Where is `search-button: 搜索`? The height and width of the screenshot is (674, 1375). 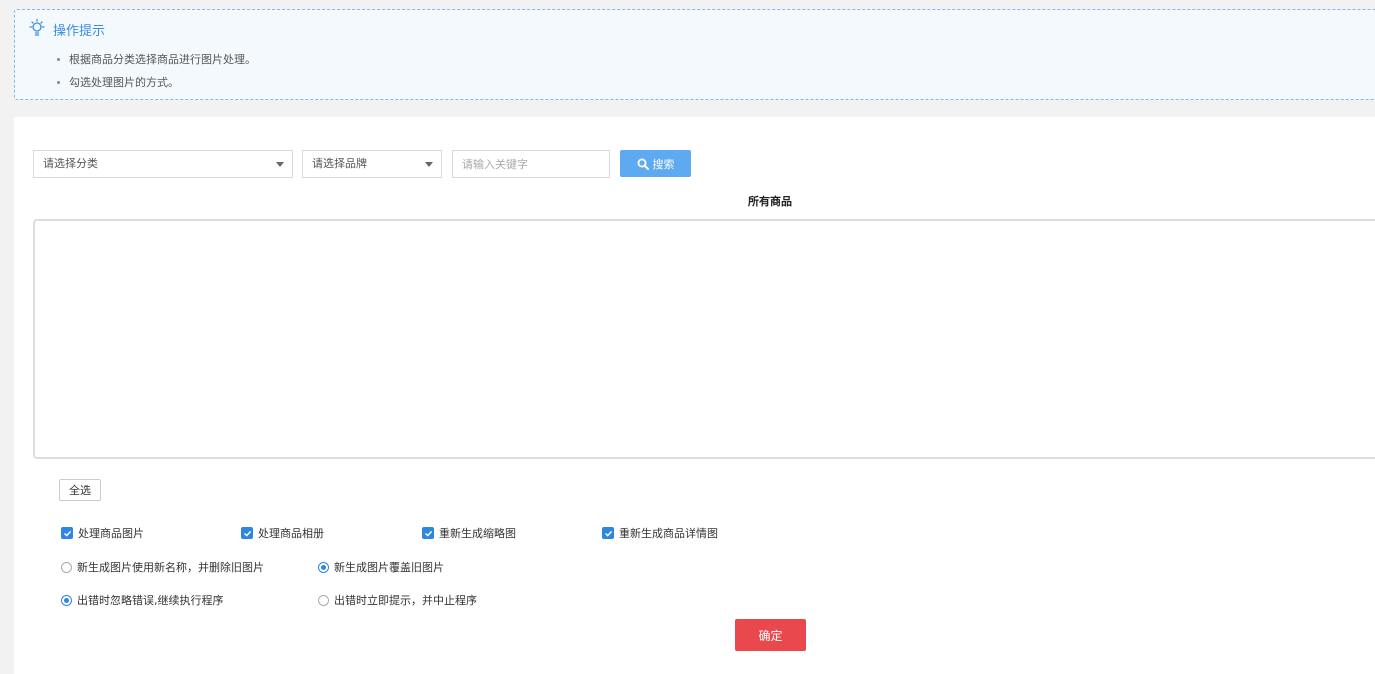
search-button: 搜索 is located at coordinates (655, 163).